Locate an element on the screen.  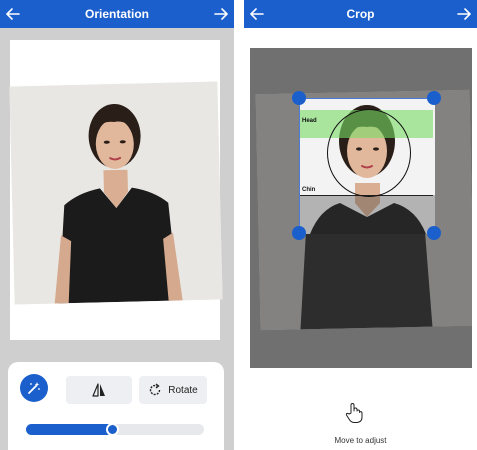
face-guide-oval is located at coordinates (369, 153).